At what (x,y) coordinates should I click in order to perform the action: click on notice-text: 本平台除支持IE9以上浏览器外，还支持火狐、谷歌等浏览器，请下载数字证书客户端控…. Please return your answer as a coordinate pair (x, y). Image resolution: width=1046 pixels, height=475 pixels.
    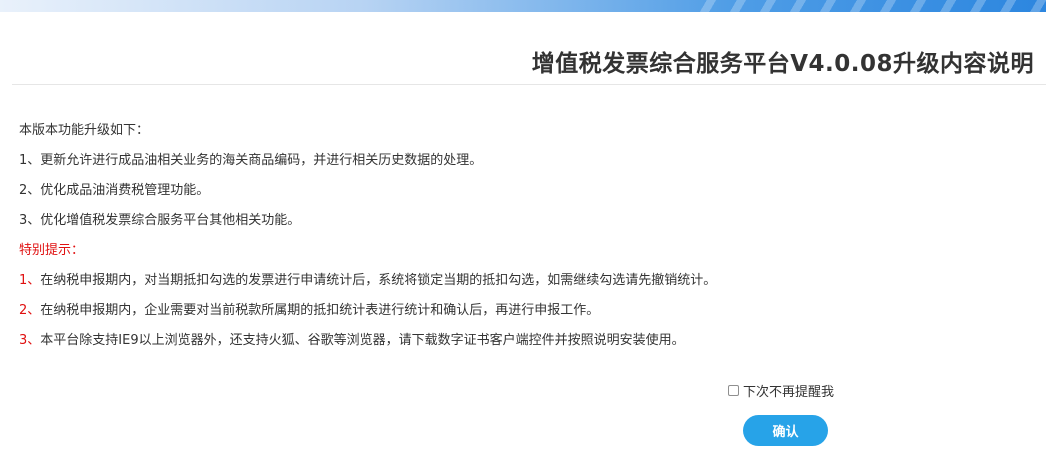
    Looking at the image, I should click on (362, 340).